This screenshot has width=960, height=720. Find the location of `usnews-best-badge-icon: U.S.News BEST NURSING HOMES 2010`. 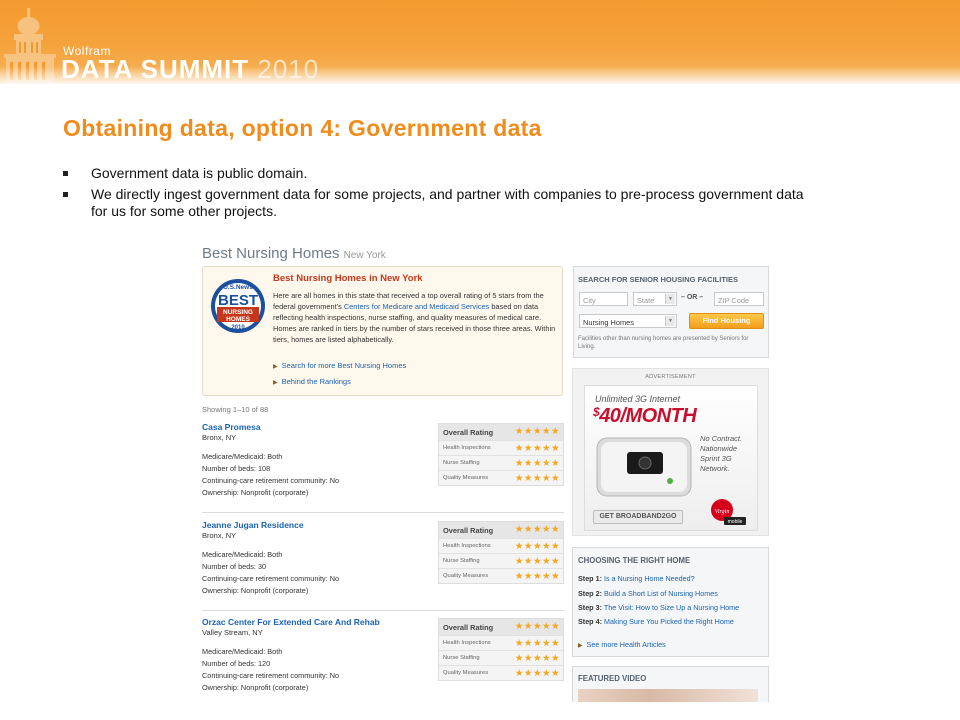

usnews-best-badge-icon: U.S.News BEST NURSING HOMES 2010 is located at coordinates (238, 306).